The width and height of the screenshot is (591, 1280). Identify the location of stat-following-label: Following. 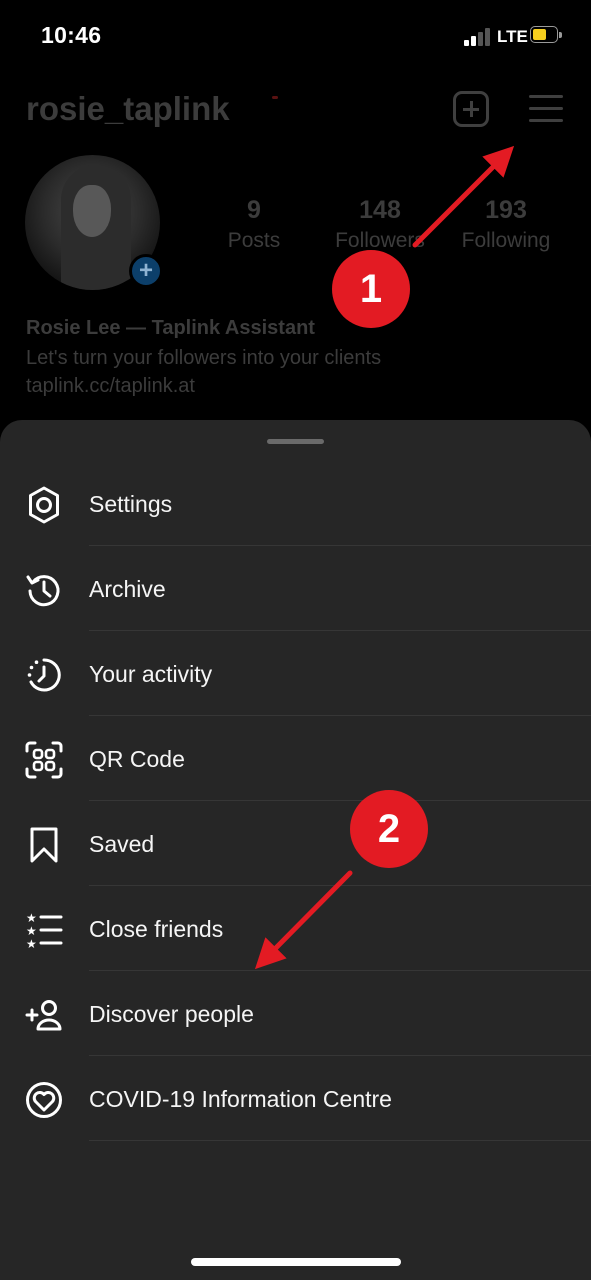
(506, 240).